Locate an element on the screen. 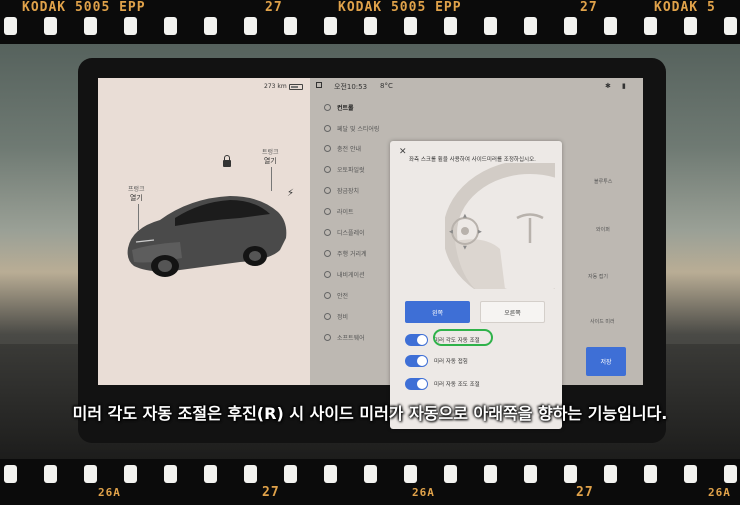  car-icon is located at coordinates (327, 128).